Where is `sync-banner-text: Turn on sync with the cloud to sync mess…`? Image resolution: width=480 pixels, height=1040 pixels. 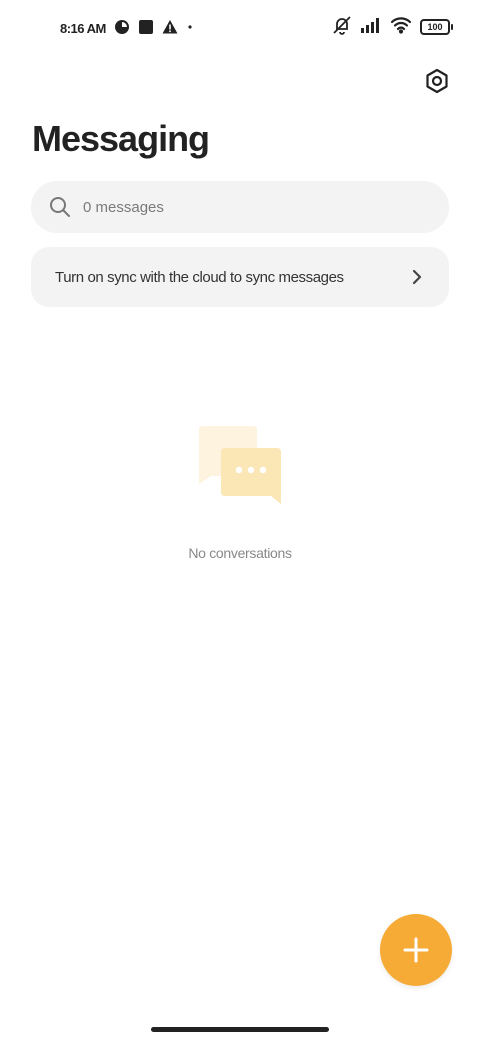
sync-banner-text: Turn on sync with the cloud to sync mess… is located at coordinates (199, 277).